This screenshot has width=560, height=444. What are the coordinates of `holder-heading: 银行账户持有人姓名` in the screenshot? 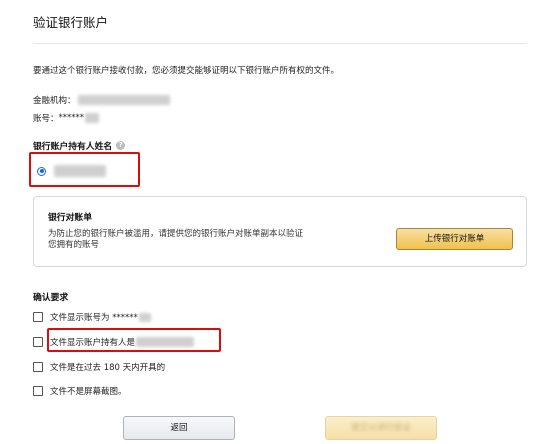 It's located at (73, 147).